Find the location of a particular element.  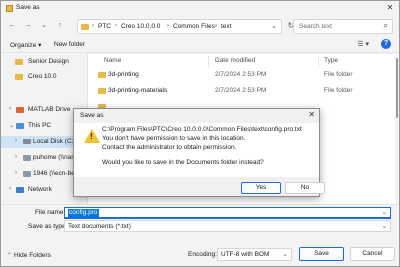

breadcrumb-common-files: Common Files is located at coordinates (194, 26).